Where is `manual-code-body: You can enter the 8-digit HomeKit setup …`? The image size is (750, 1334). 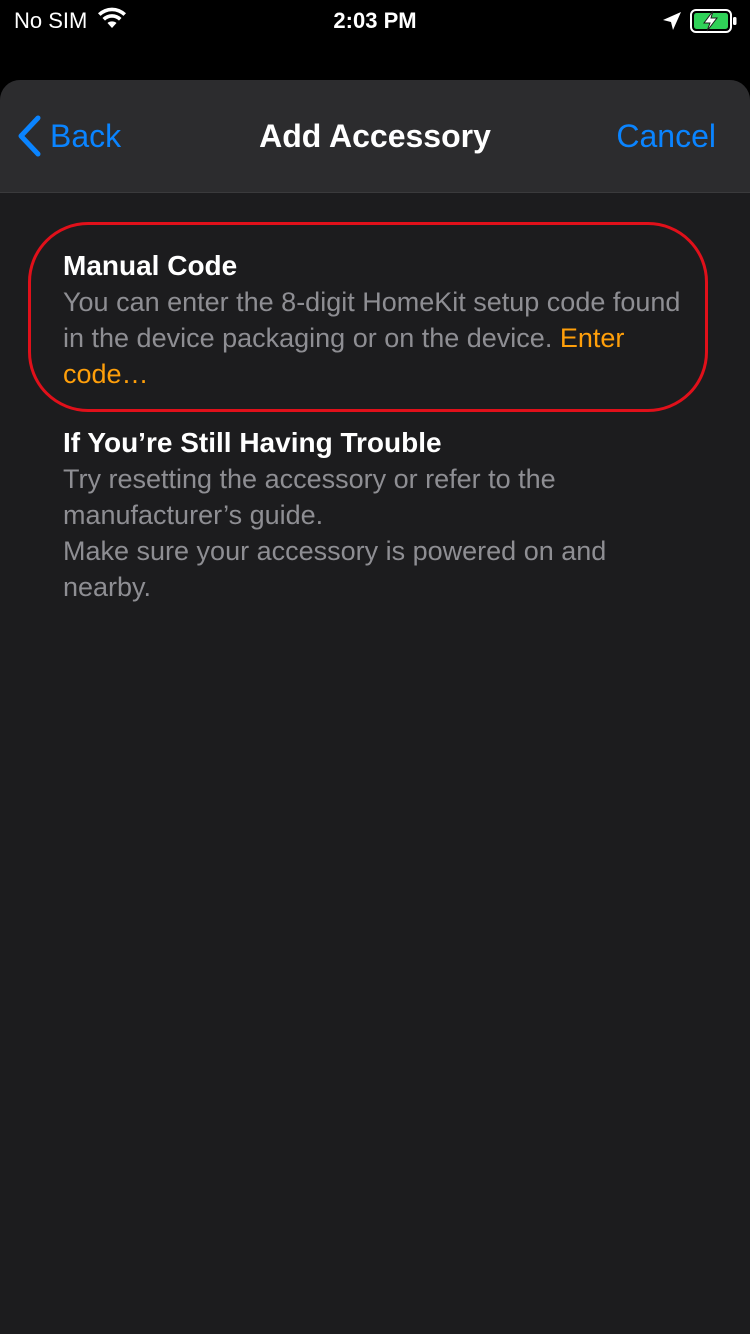 manual-code-body: You can enter the 8-digit HomeKit setup … is located at coordinates (378, 338).